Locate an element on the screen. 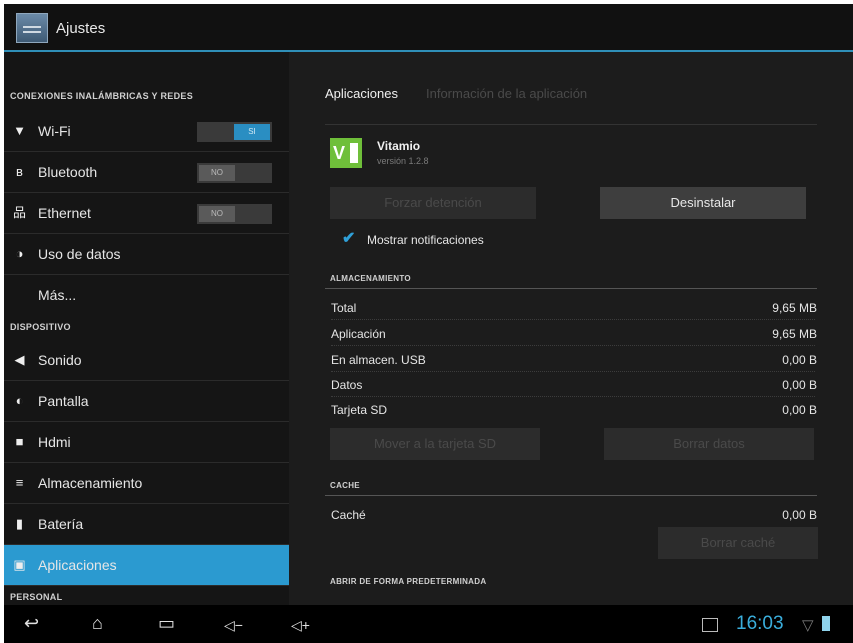 This screenshot has width=853, height=643. sidebar-item-label: Sonido is located at coordinates (60, 360).